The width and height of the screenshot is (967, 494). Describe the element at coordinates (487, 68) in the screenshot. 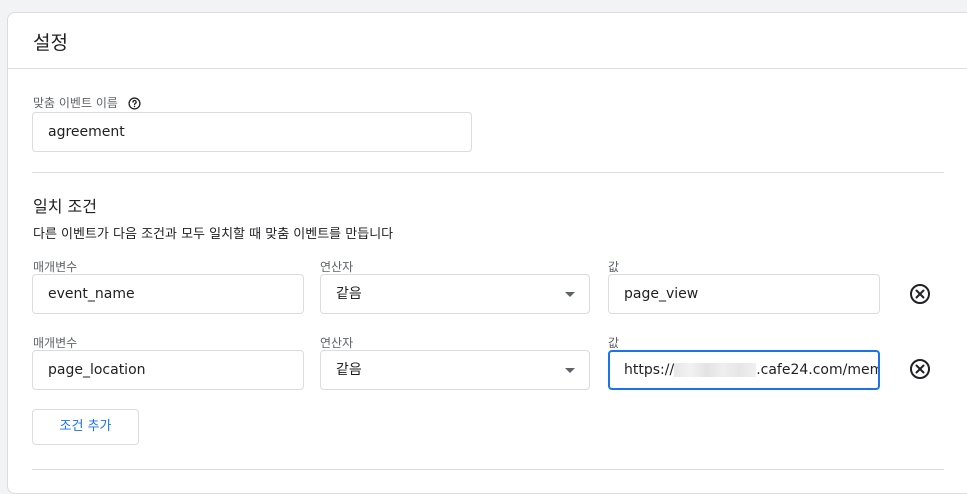

I see `header-divider` at that location.